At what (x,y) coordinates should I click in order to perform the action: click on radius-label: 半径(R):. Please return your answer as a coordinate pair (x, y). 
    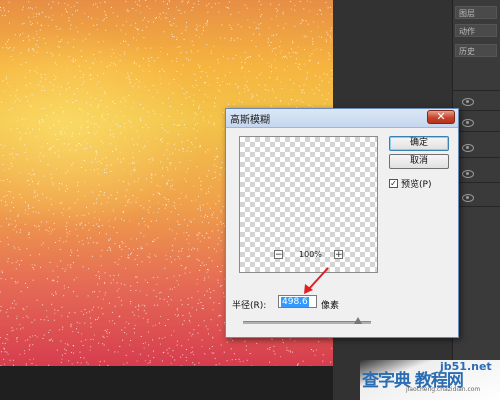
    Looking at the image, I should click on (249, 306).